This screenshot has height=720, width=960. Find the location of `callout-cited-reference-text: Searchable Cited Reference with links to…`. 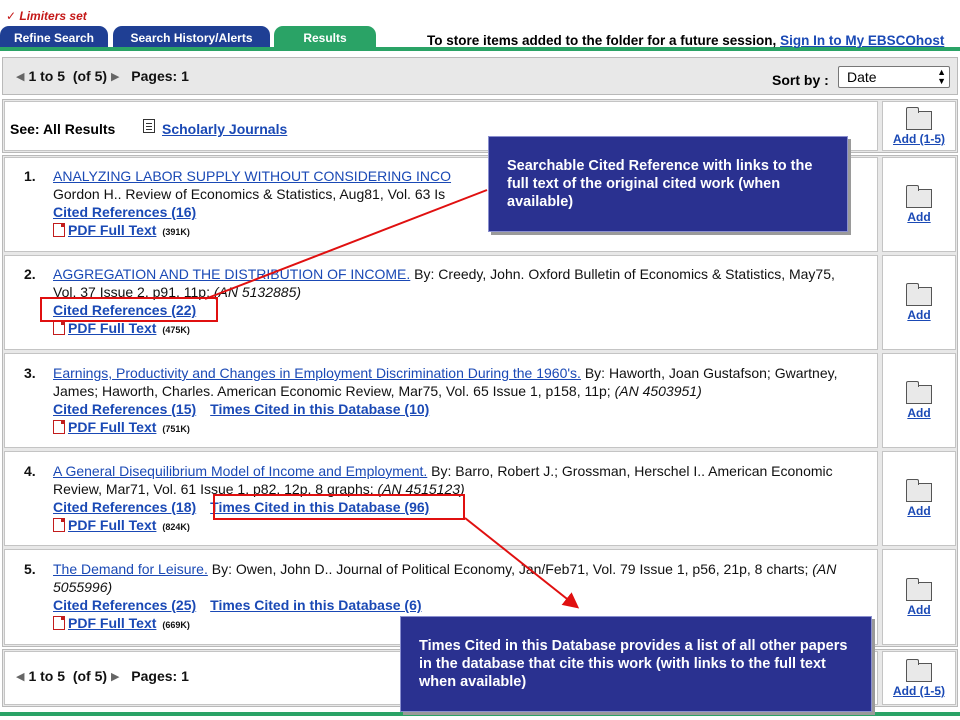

callout-cited-reference-text: Searchable Cited Reference with links to… is located at coordinates (660, 184).